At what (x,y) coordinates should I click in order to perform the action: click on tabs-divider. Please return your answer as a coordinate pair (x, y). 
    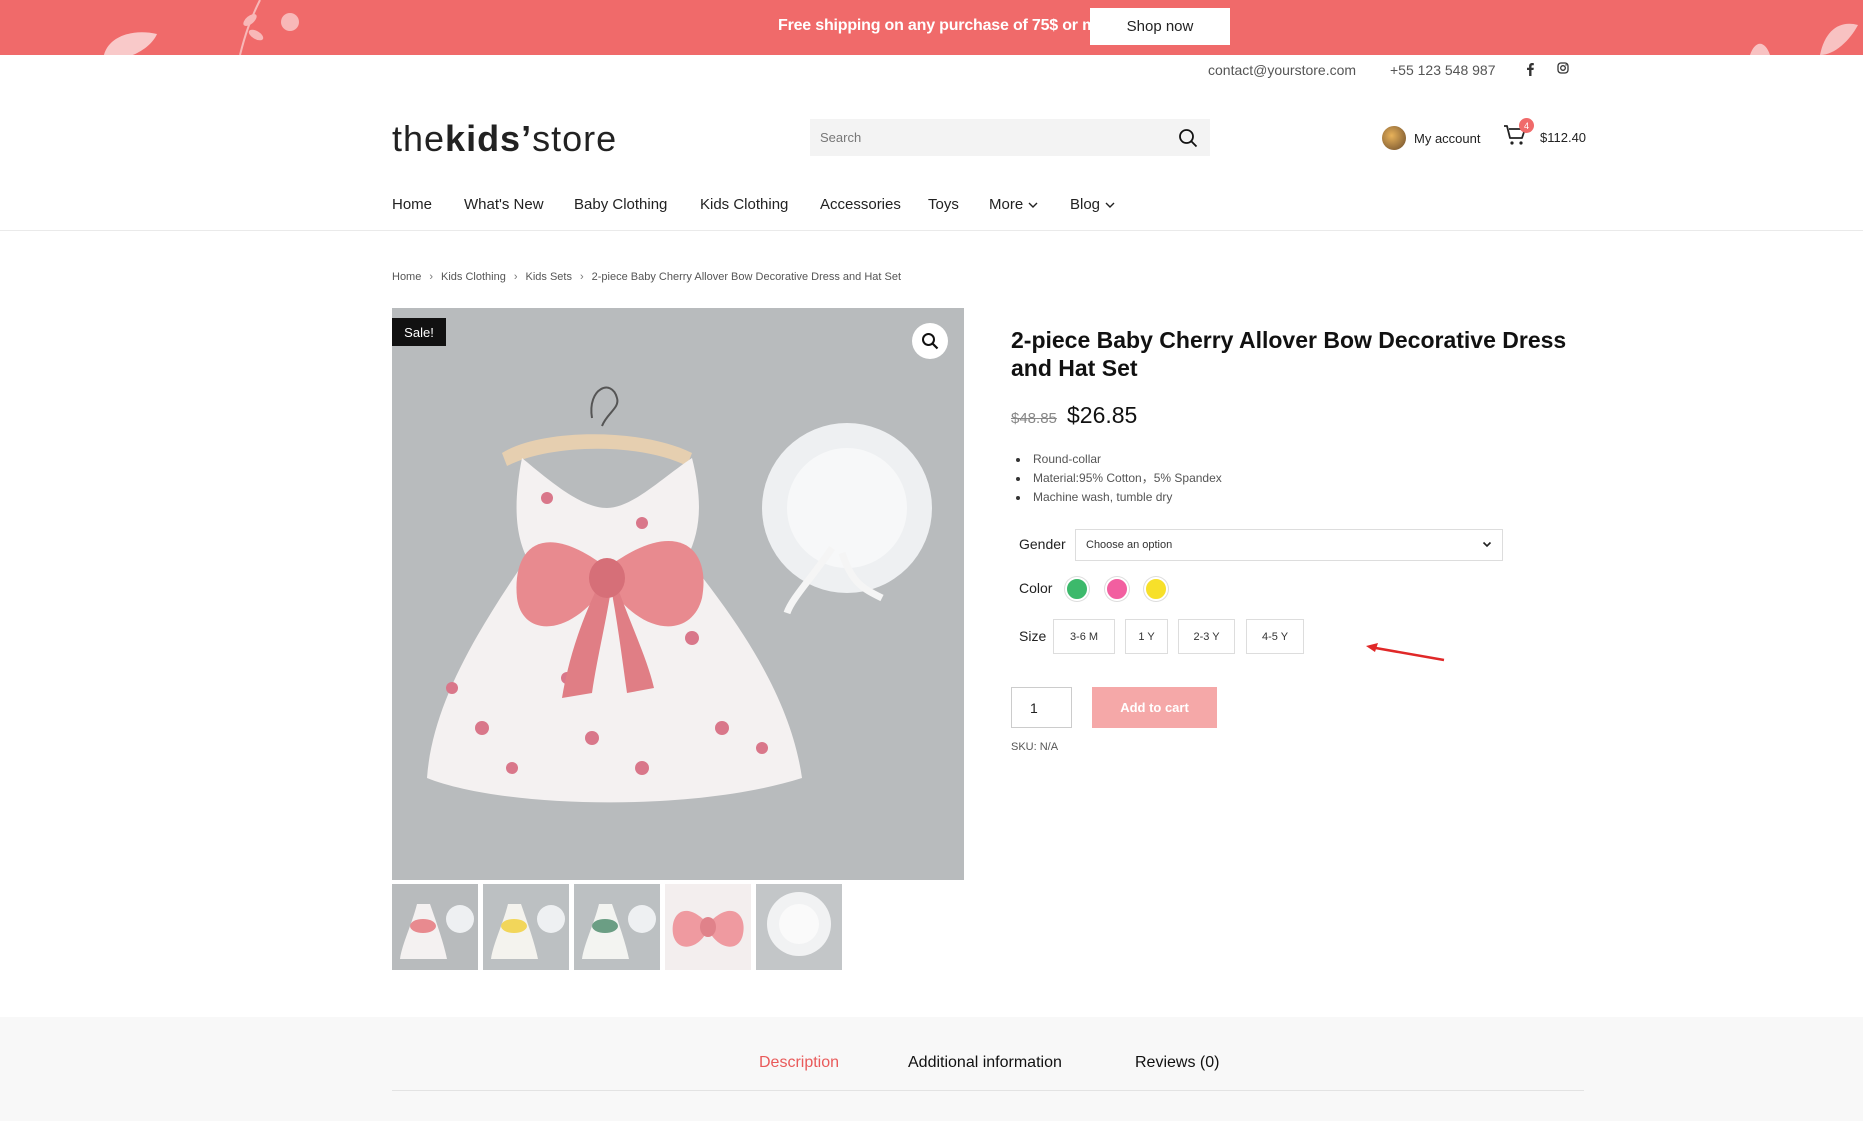
    Looking at the image, I should click on (988, 1090).